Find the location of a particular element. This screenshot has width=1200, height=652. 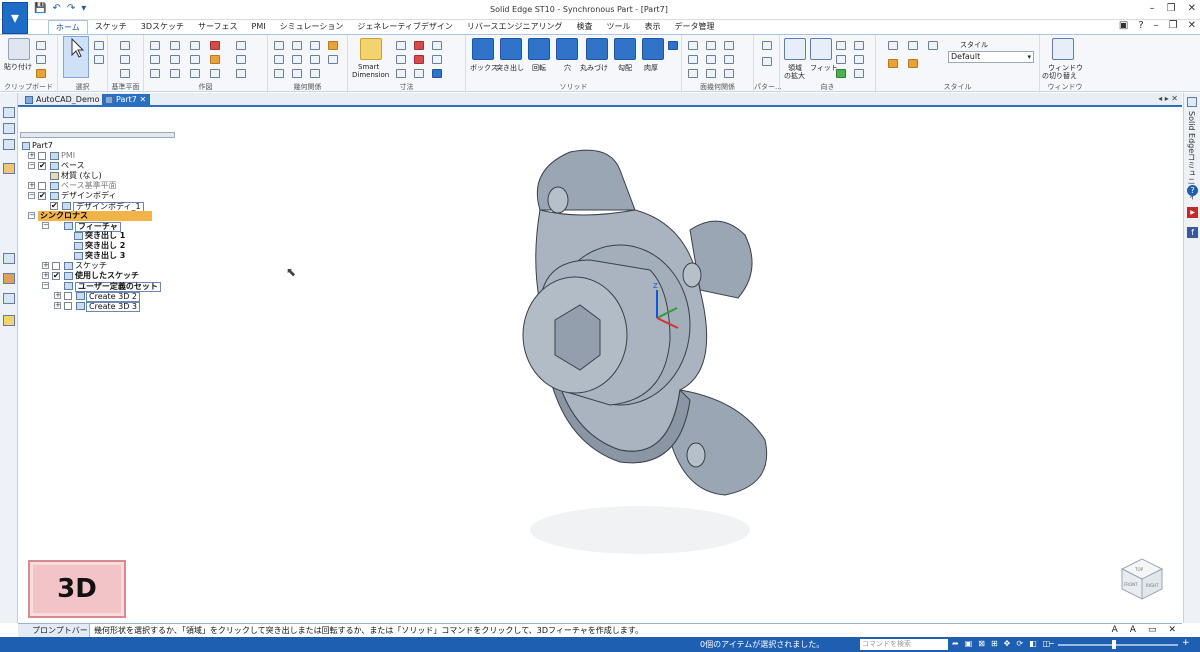

view-iso-icon is located at coordinates (893, 45).